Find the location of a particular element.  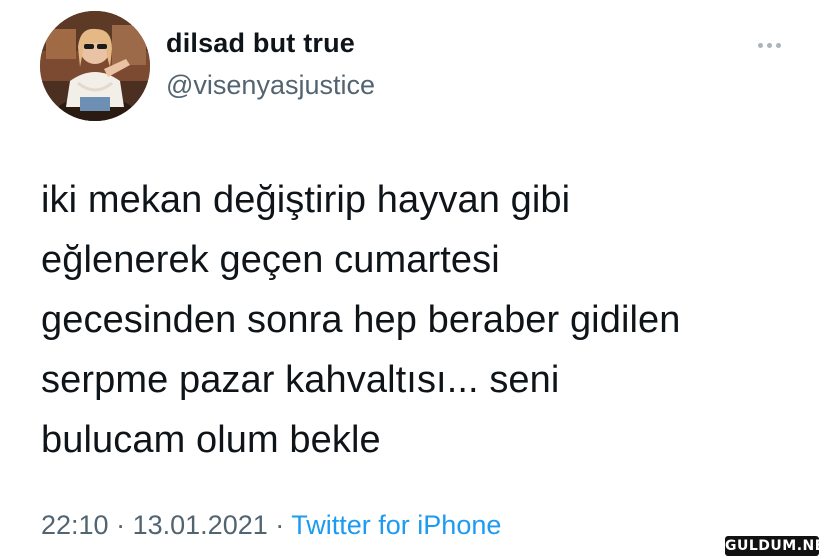

display-name: dilsad but true is located at coordinates (260, 43).